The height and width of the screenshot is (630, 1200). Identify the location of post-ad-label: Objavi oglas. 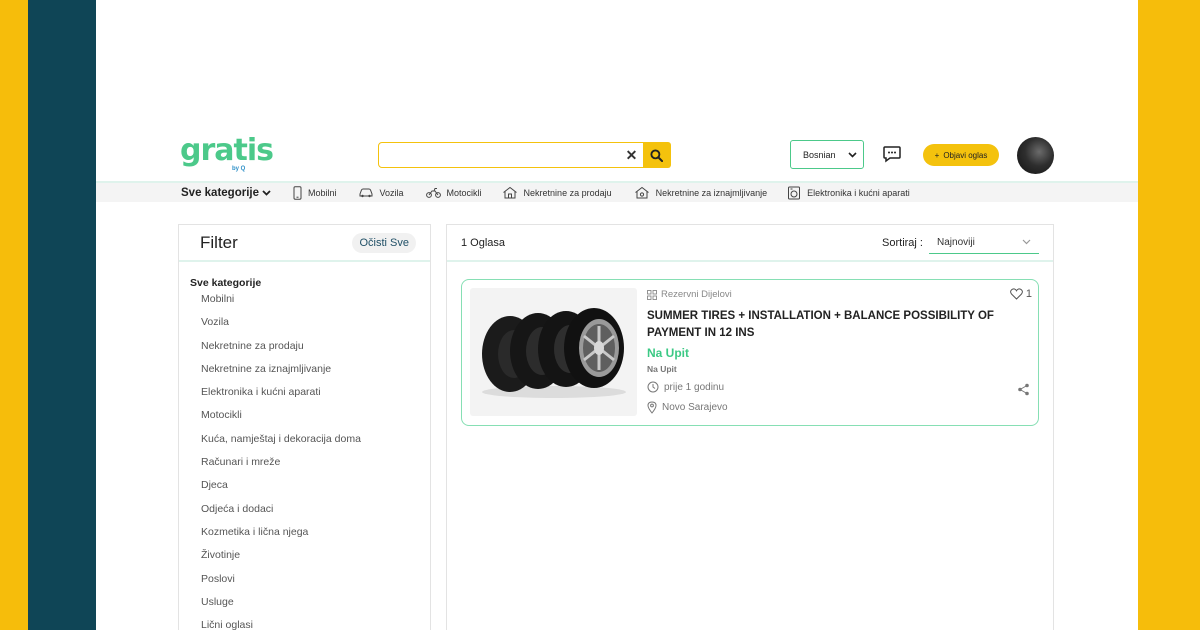
(965, 155).